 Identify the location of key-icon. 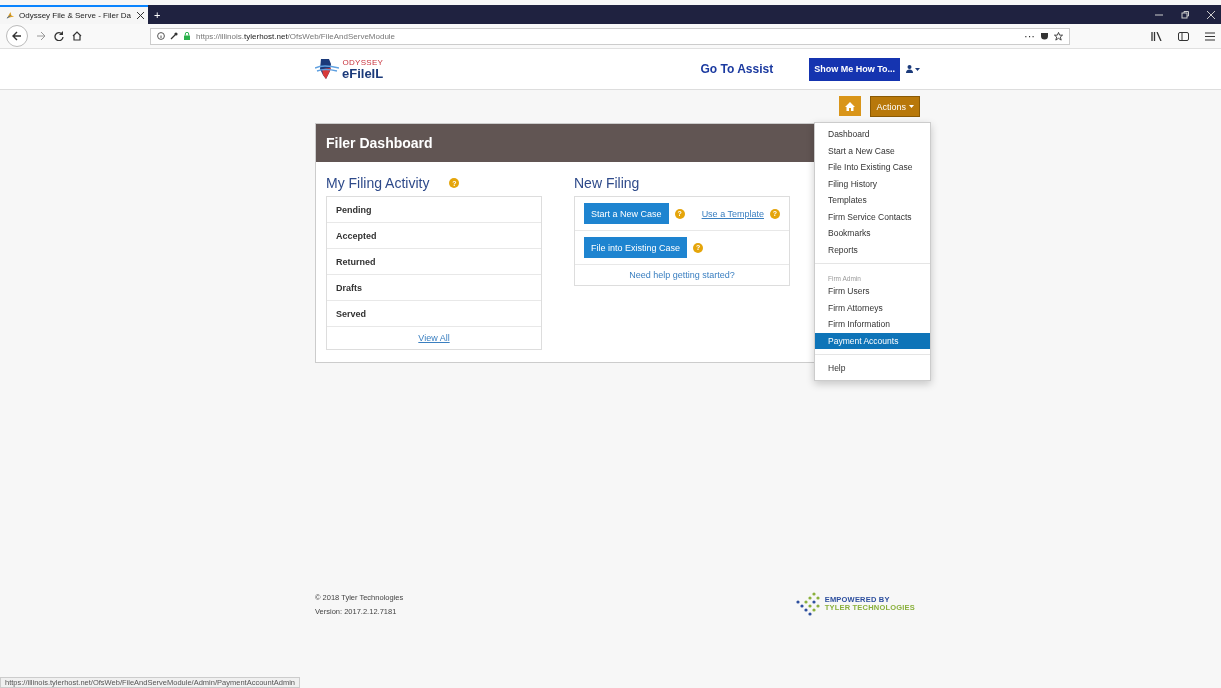
(174, 36).